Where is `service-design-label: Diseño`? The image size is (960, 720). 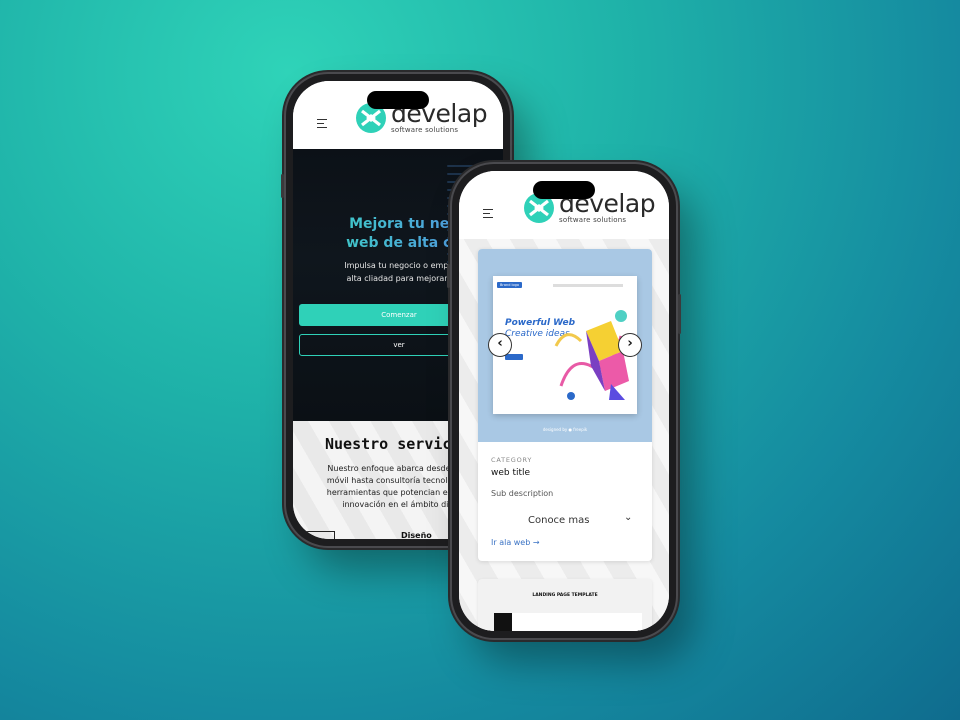 service-design-label: Diseño is located at coordinates (416, 535).